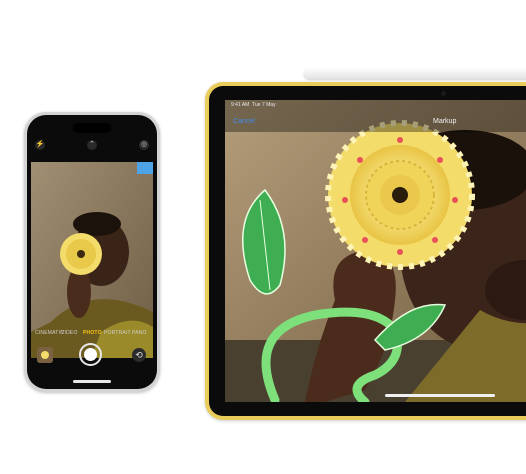 This screenshot has width=526, height=474. I want to click on shutter-icon, so click(90, 354).